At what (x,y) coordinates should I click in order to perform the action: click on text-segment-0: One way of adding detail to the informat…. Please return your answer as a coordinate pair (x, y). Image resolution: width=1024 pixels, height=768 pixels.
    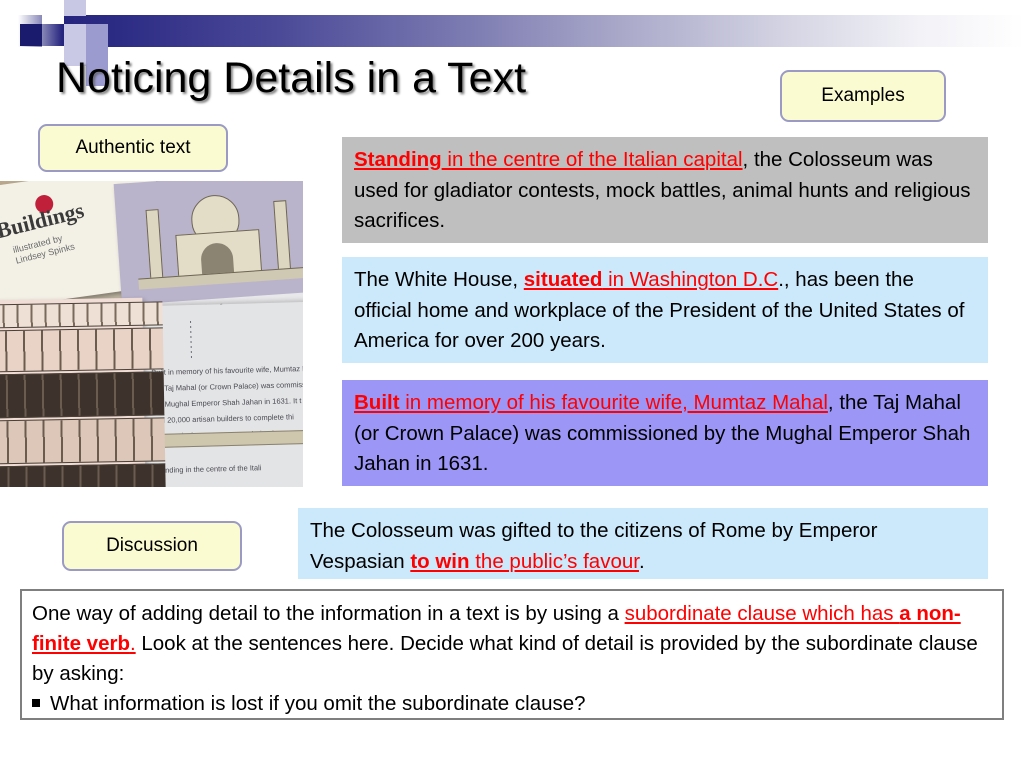
    Looking at the image, I should click on (328, 613).